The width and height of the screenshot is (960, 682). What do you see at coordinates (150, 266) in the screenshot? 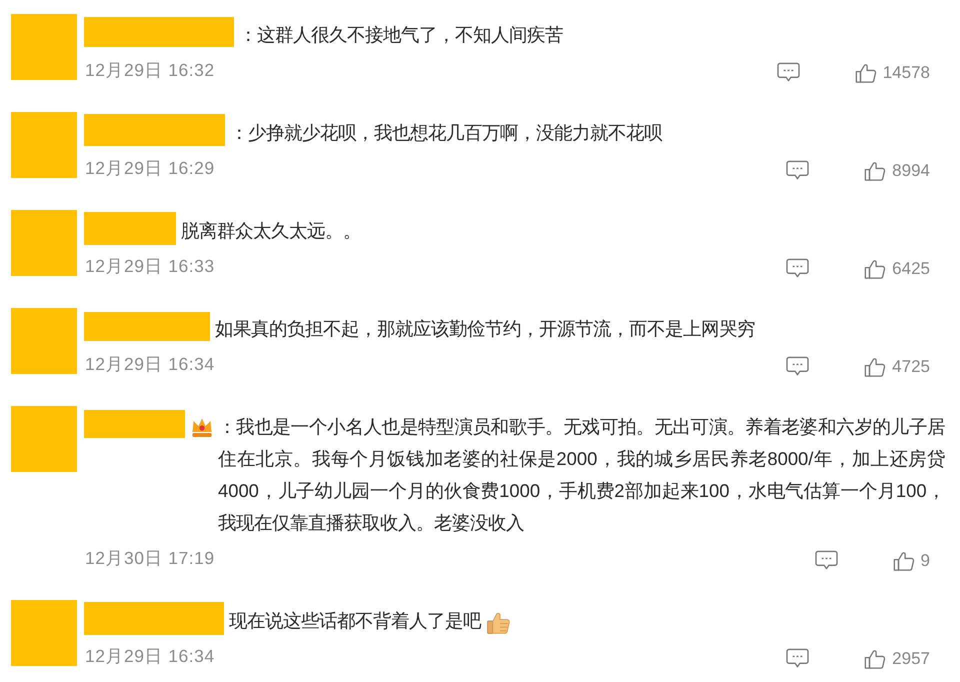
I see `comment-timestamp: 12月29日 16:33` at bounding box center [150, 266].